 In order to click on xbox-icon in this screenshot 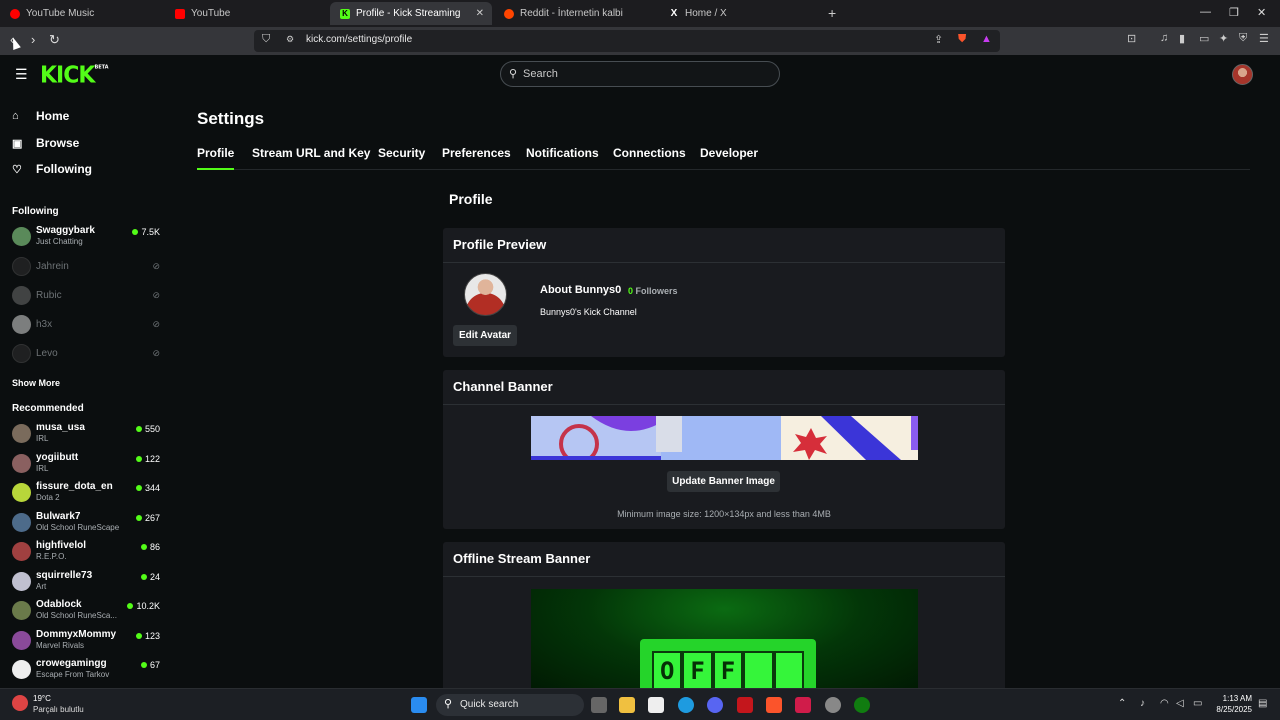, I will do `click(862, 705)`.